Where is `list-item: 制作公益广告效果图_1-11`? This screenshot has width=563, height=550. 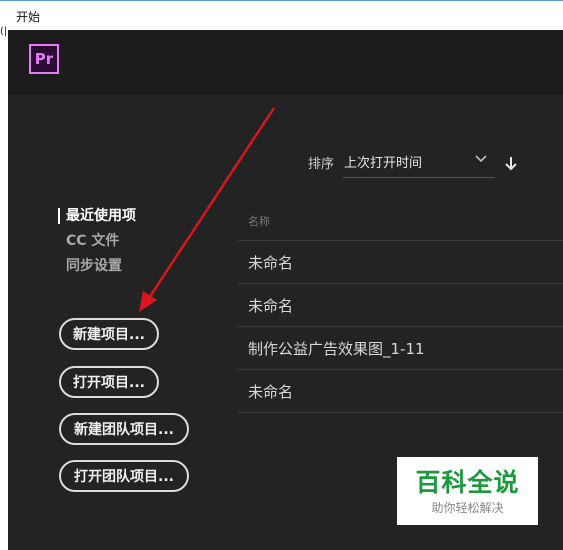 list-item: 制作公益广告效果图_1-11 is located at coordinates (400, 348).